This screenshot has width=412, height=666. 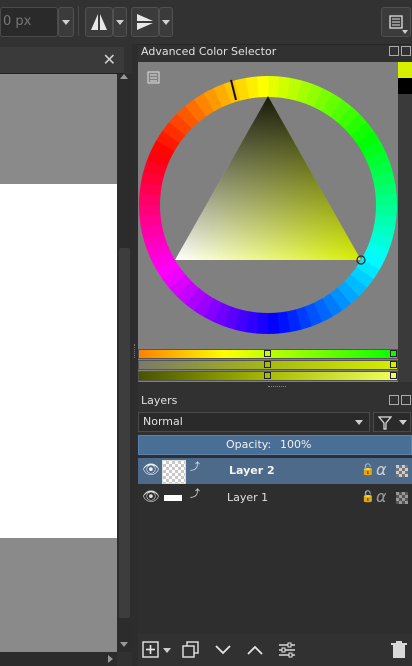 I want to click on layers-bottom-toolbar, so click(x=275, y=650).